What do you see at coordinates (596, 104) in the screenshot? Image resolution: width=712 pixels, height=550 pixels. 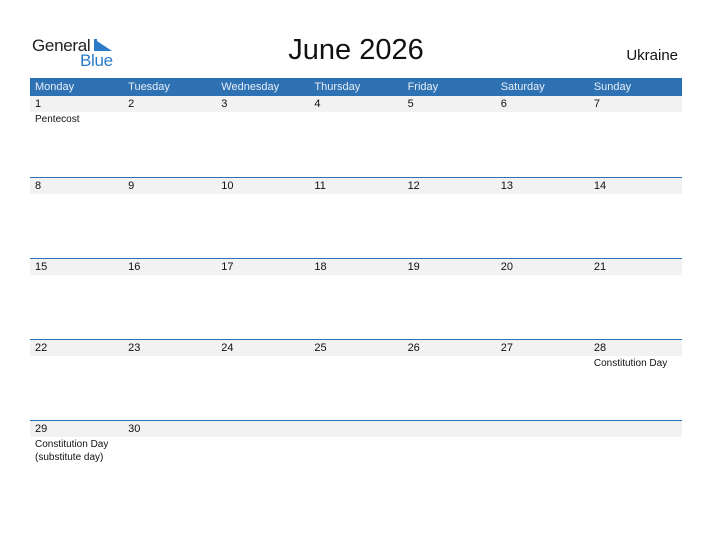 I see `day-number: 7` at bounding box center [596, 104].